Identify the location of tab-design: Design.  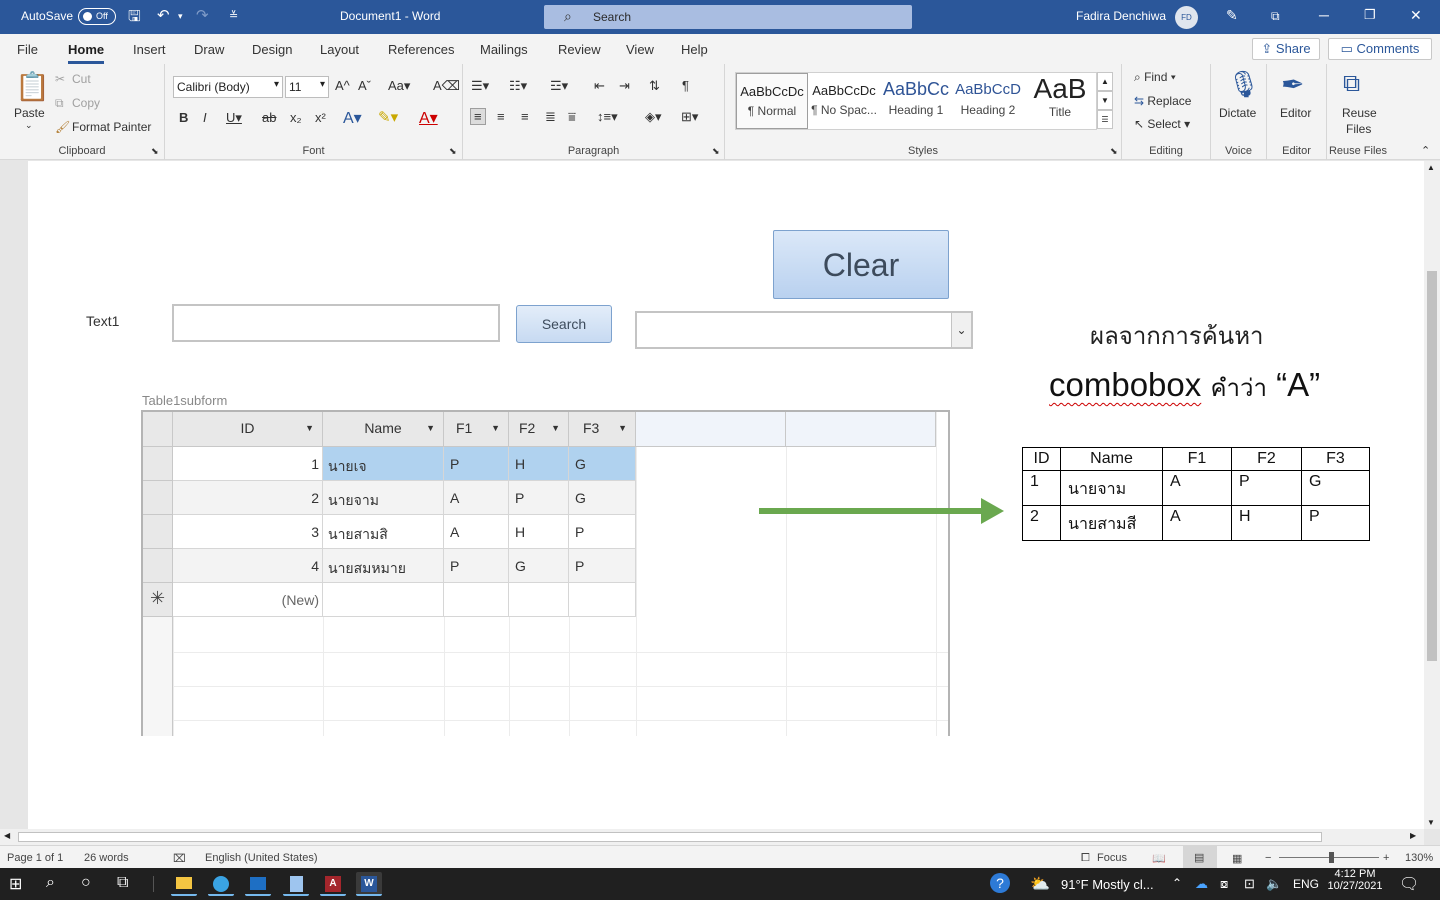
(272, 49).